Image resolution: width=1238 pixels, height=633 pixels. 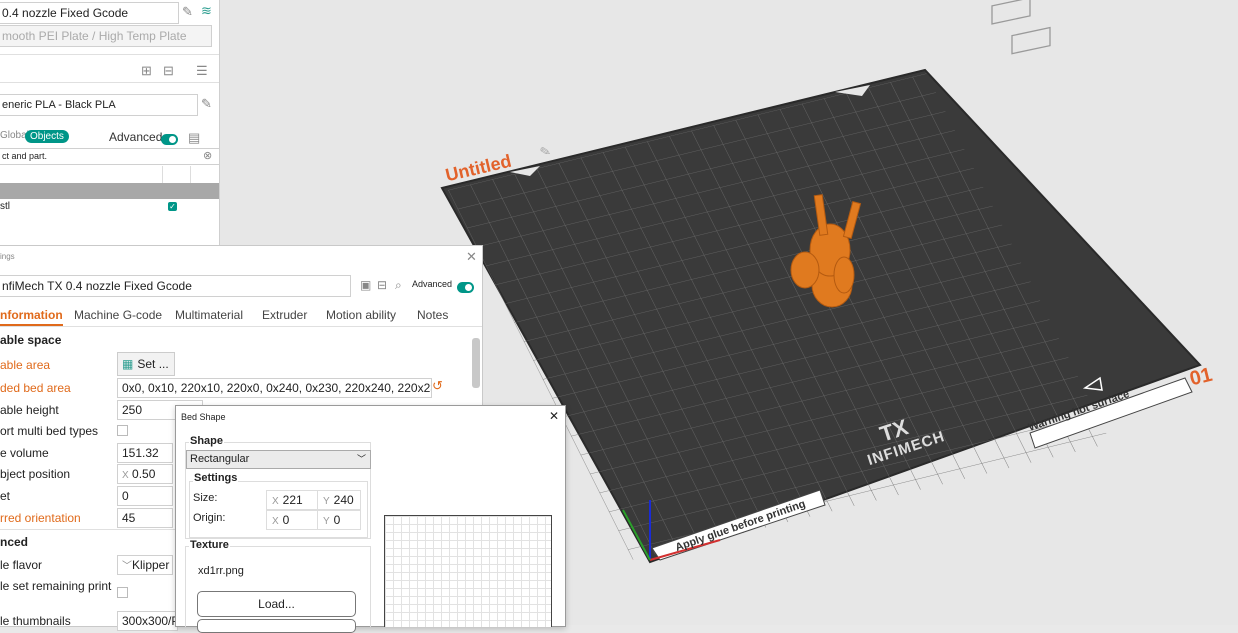 I want to click on size-y-input: Y 240, so click(x=339, y=500).